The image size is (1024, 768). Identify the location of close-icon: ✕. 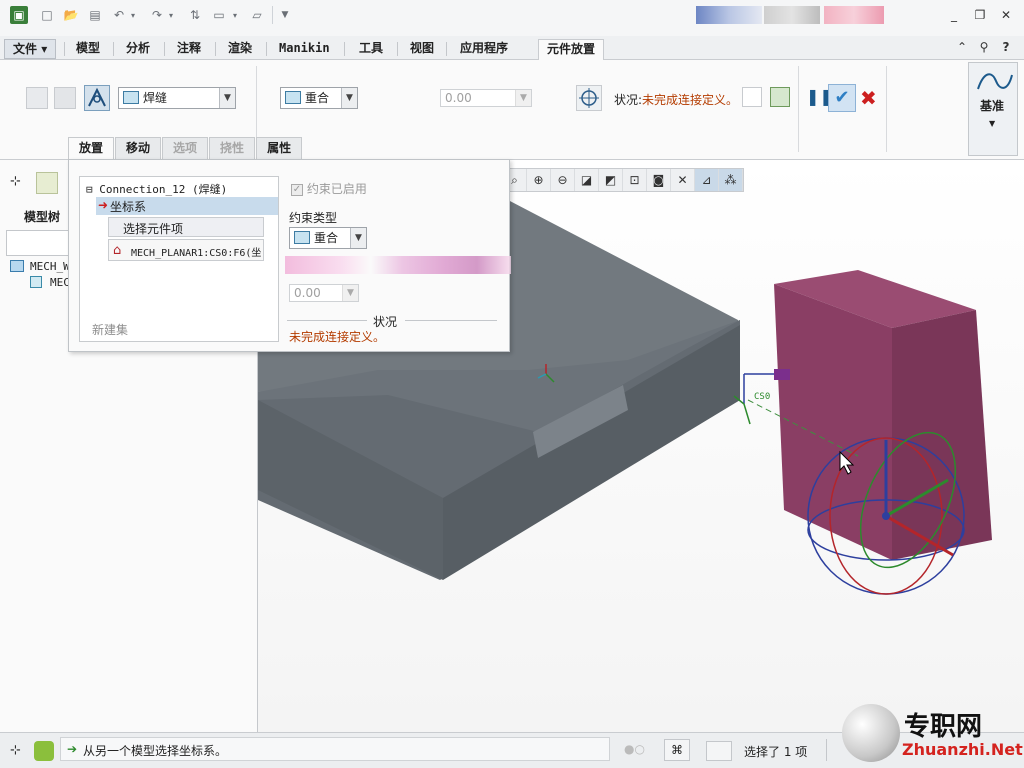
(1006, 15).